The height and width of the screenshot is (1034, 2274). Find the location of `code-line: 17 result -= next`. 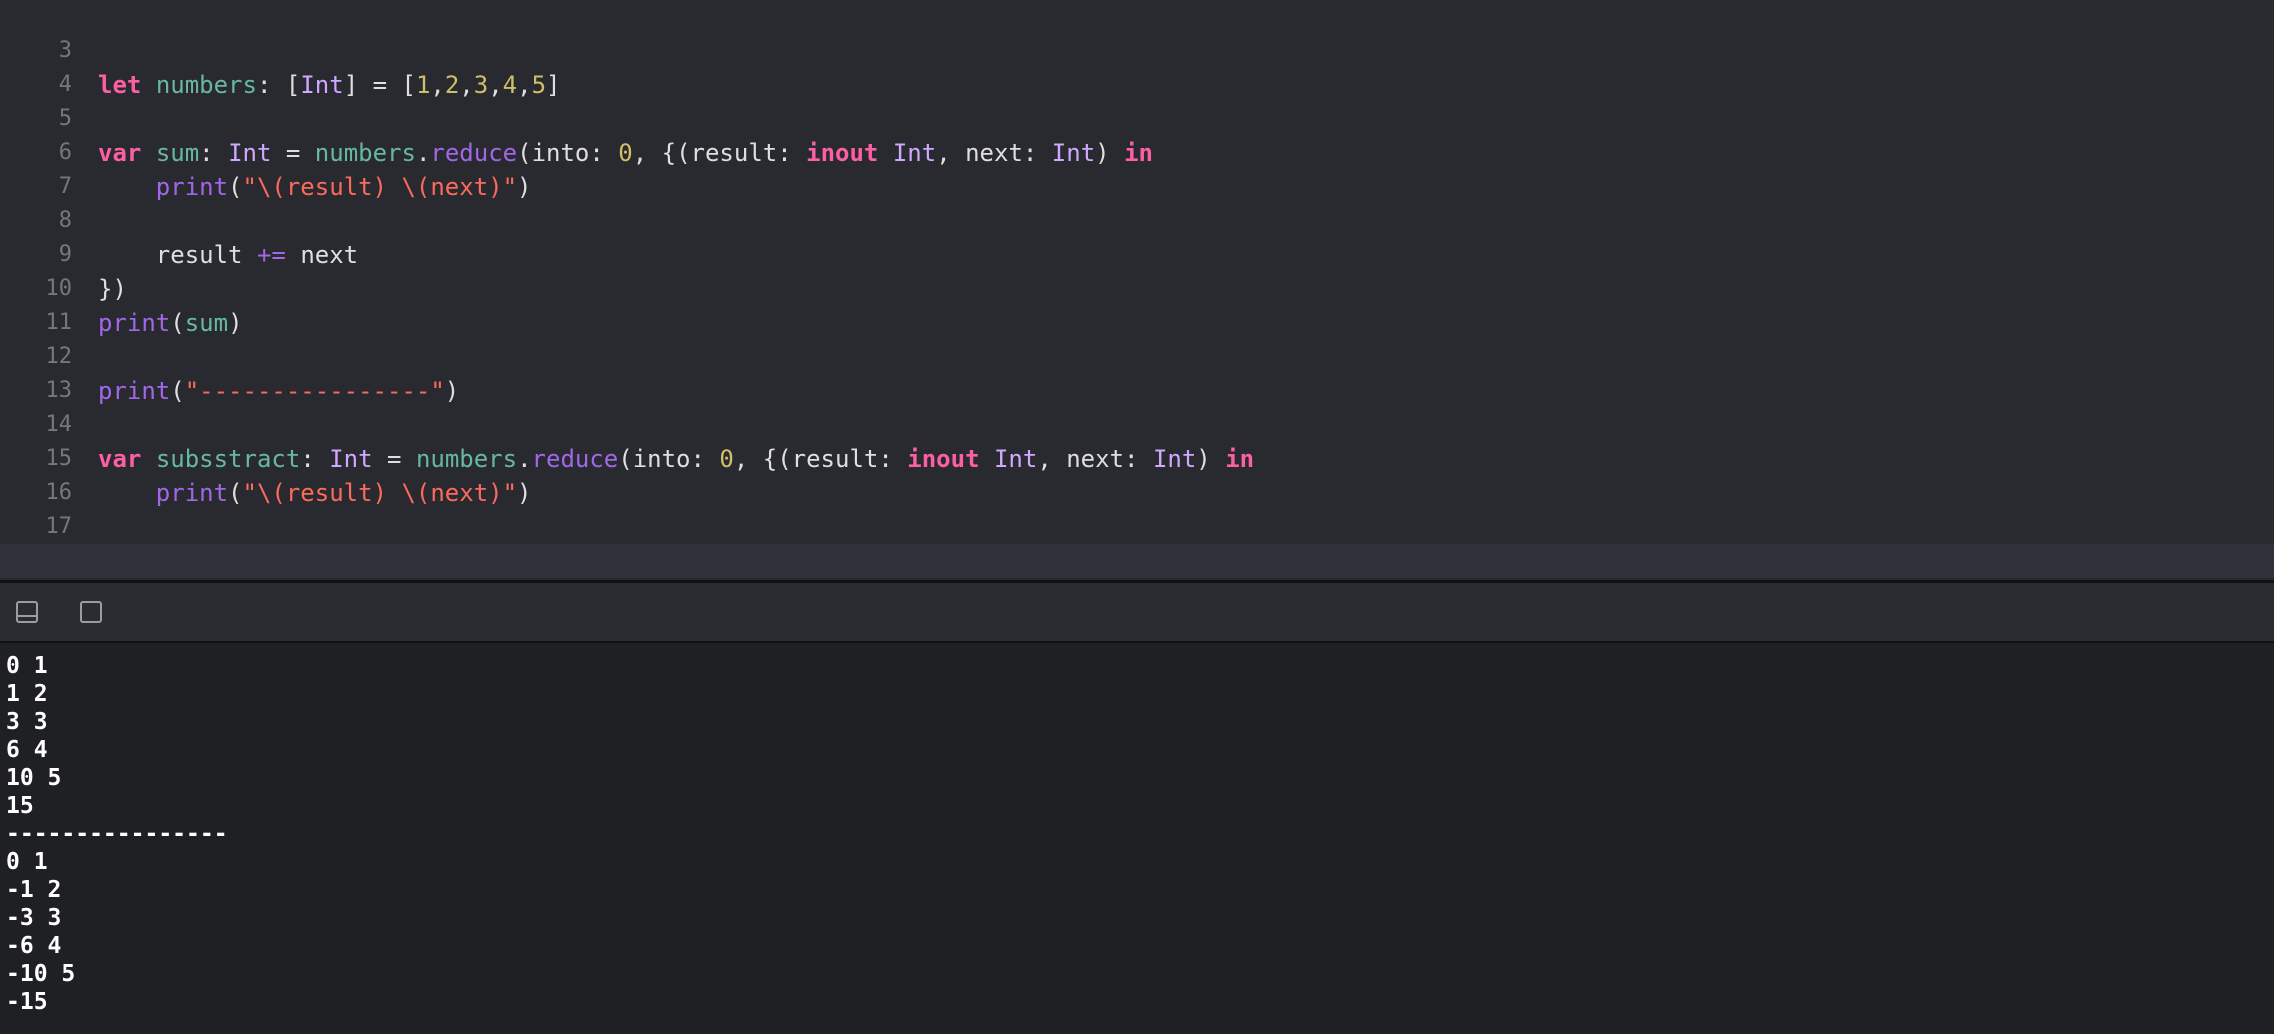

code-line: 17 result -= next is located at coordinates (1137, 525).